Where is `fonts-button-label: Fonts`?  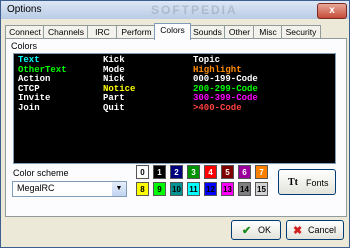 fonts-button-label: Fonts is located at coordinates (317, 183).